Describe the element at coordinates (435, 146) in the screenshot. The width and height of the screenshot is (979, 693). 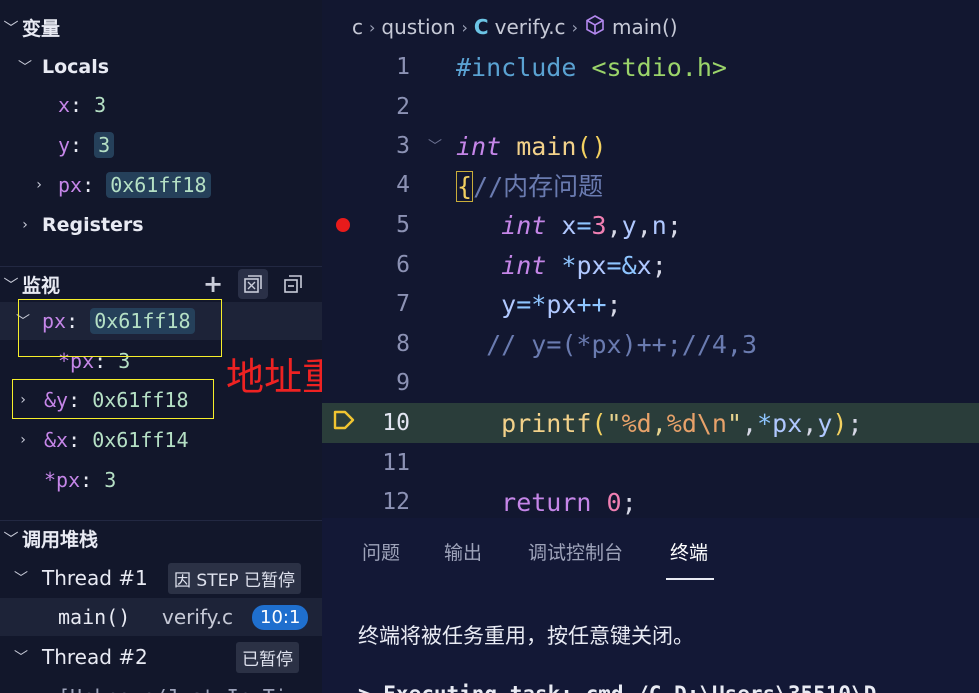
I see `fold-chevron-icon: ﹀` at that location.